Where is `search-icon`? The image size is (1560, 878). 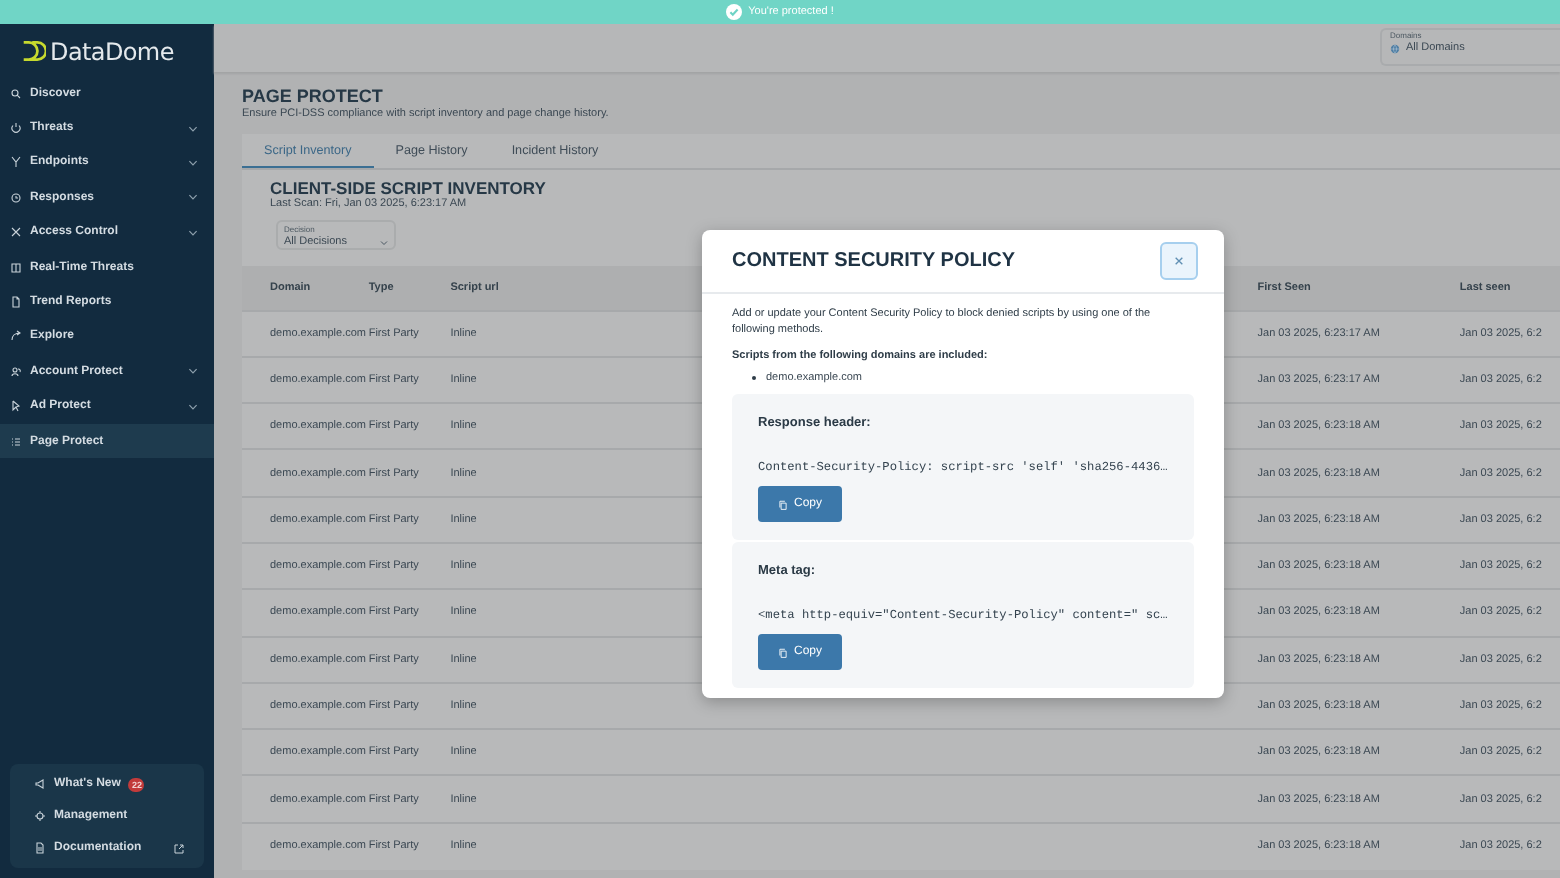 search-icon is located at coordinates (16, 93).